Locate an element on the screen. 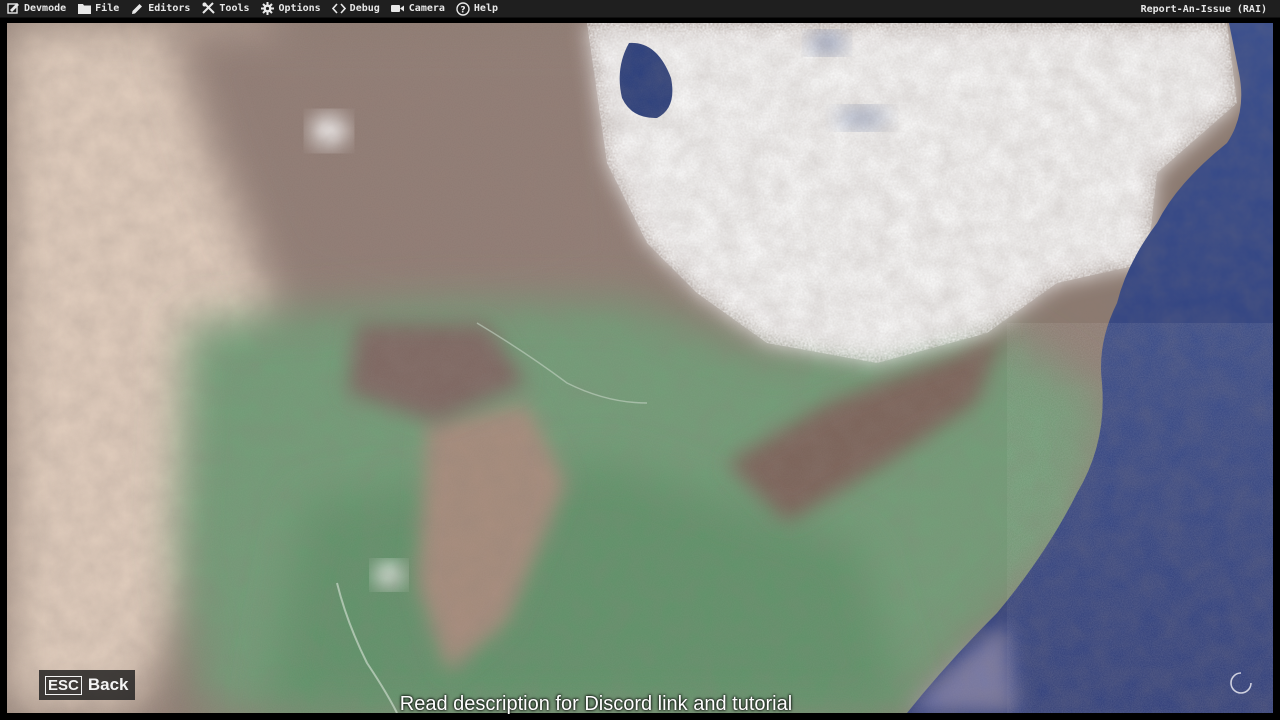 This screenshot has width=1280, height=720. menu-tools: Tools is located at coordinates (225, 9).